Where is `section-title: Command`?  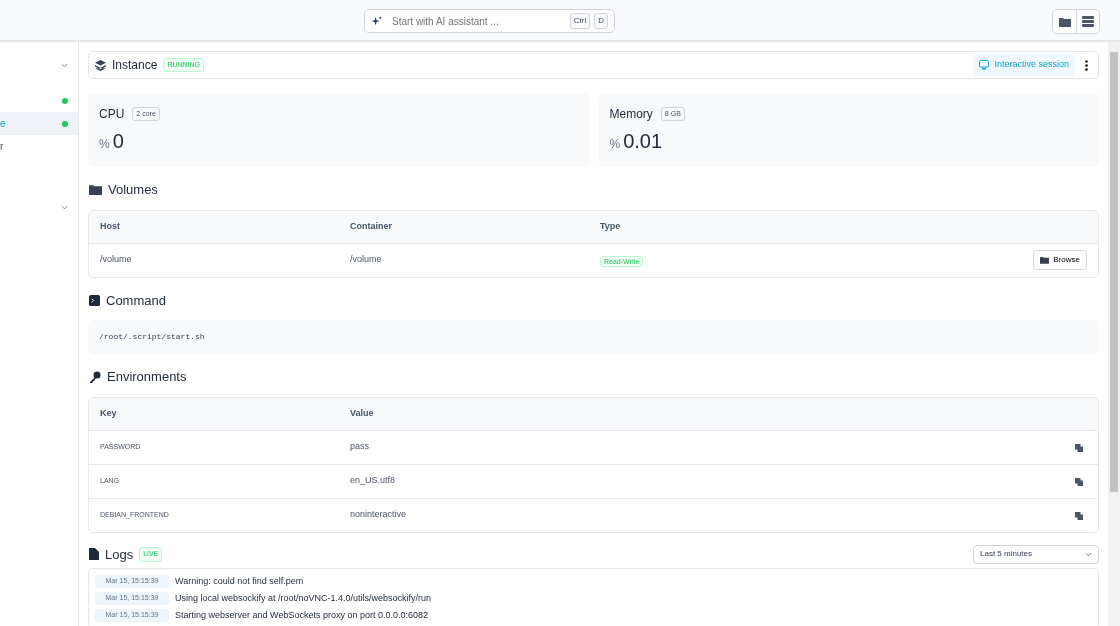 section-title: Command is located at coordinates (136, 300).